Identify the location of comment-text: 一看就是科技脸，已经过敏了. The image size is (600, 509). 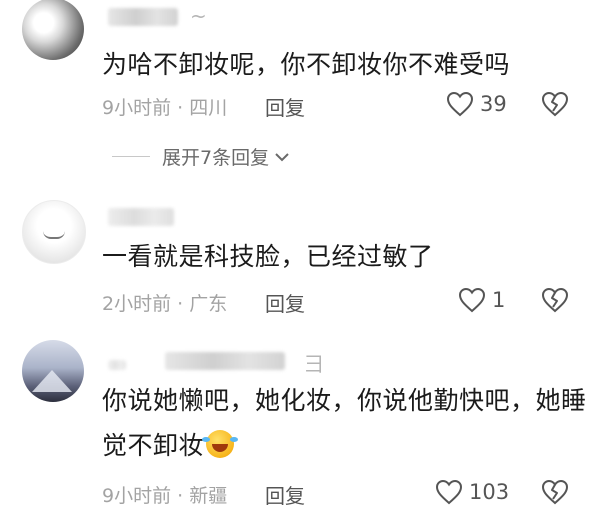
(268, 256).